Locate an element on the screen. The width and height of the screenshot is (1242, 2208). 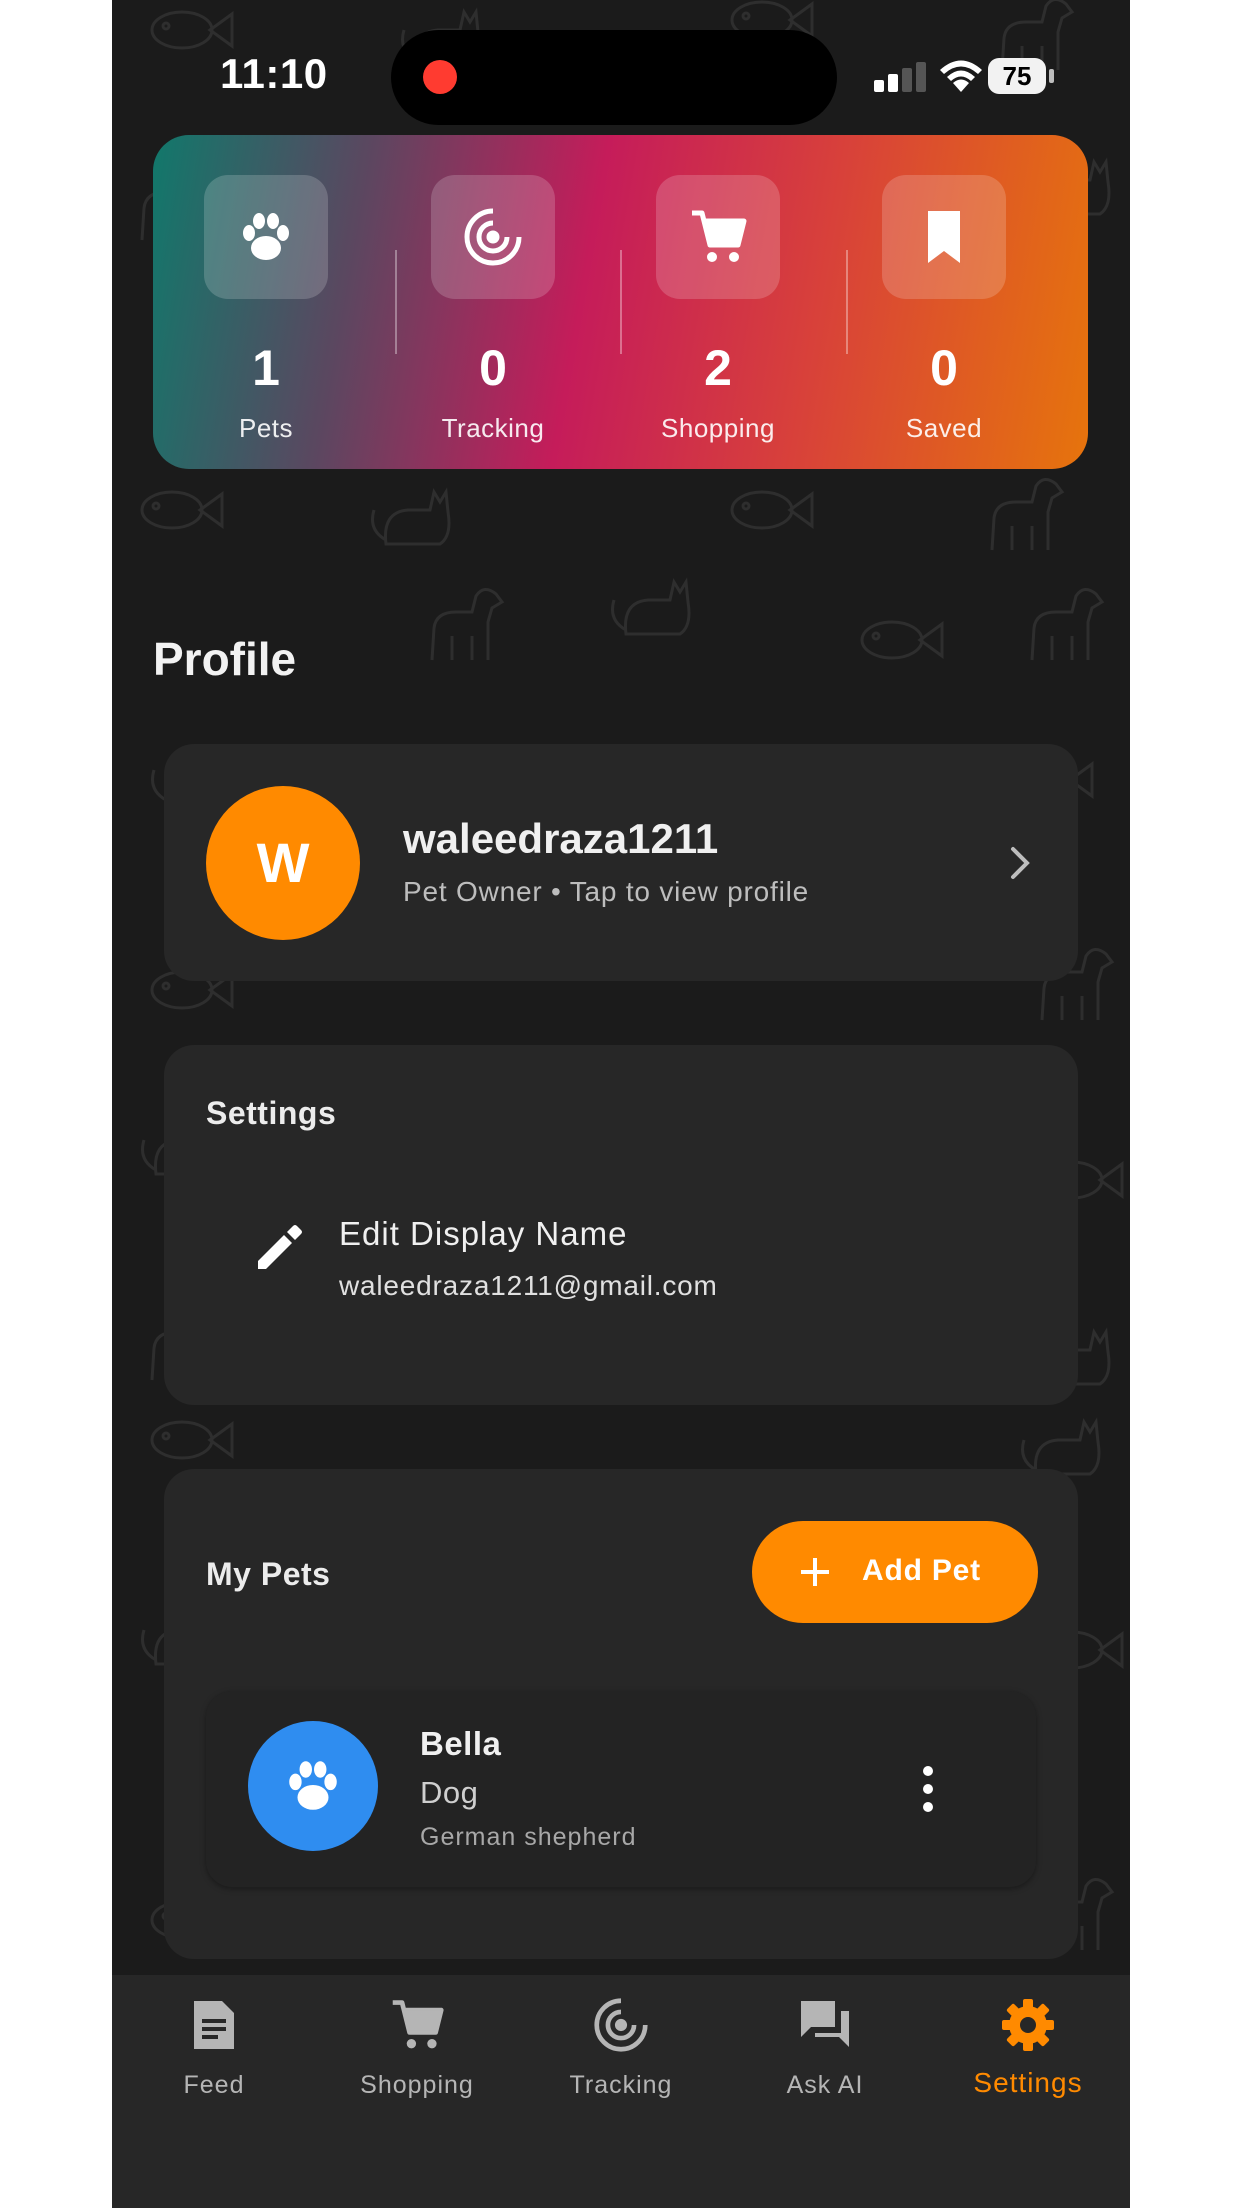
nav-ask-ai: Ask AI is located at coordinates (825, 2057).